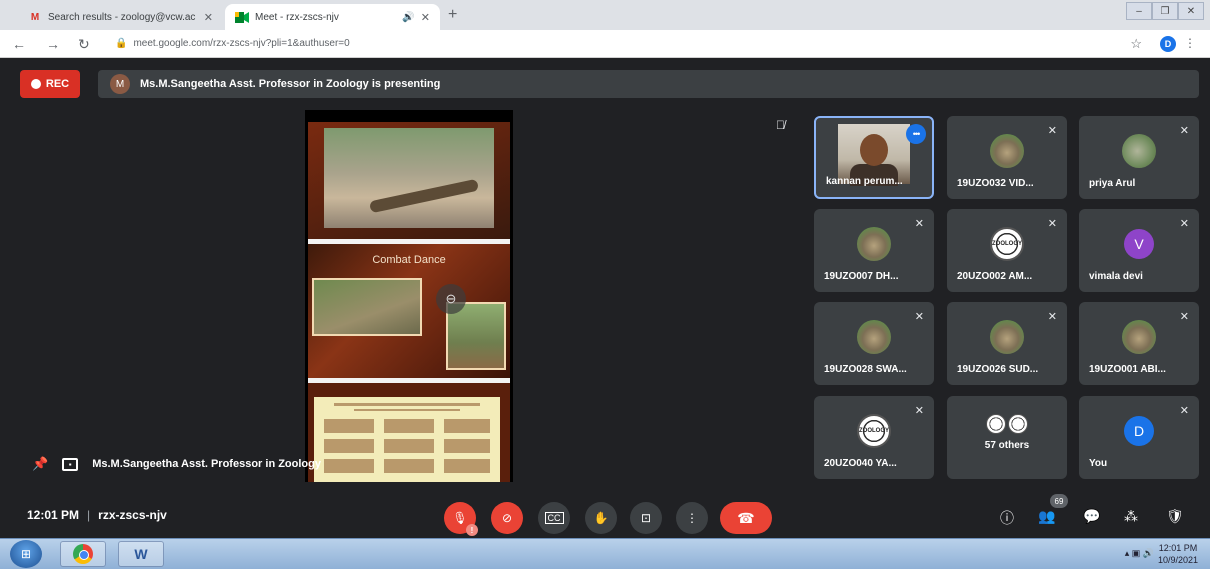 This screenshot has height=569, width=1210. I want to click on bookmark-star-icon: ☆, so click(1136, 44).